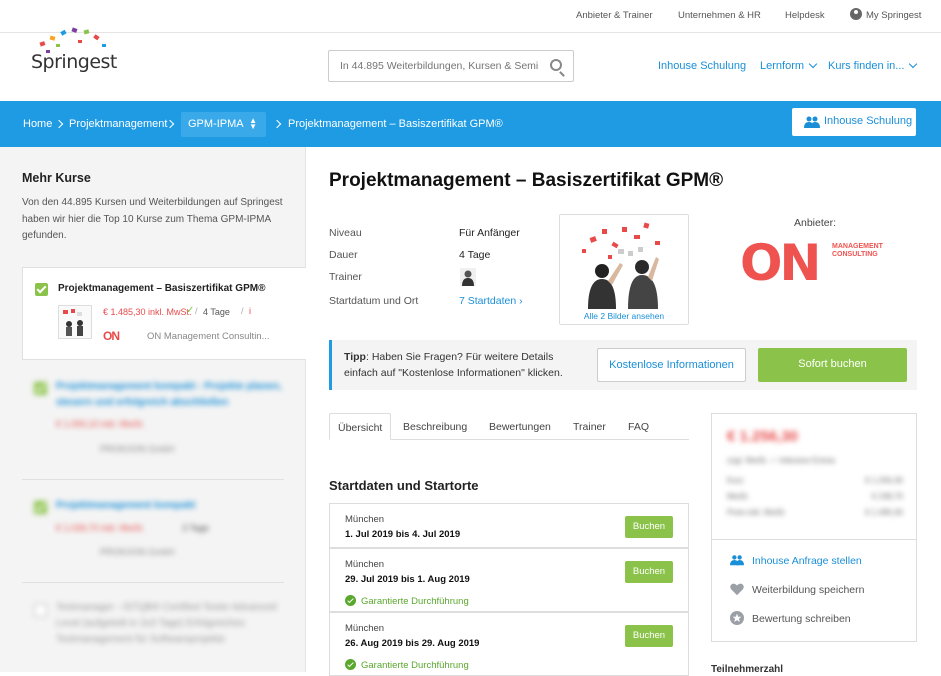 This screenshot has width=941, height=676. What do you see at coordinates (747, 669) in the screenshot?
I see `teilnehmer-heading: Teilnehmerzahl` at bounding box center [747, 669].